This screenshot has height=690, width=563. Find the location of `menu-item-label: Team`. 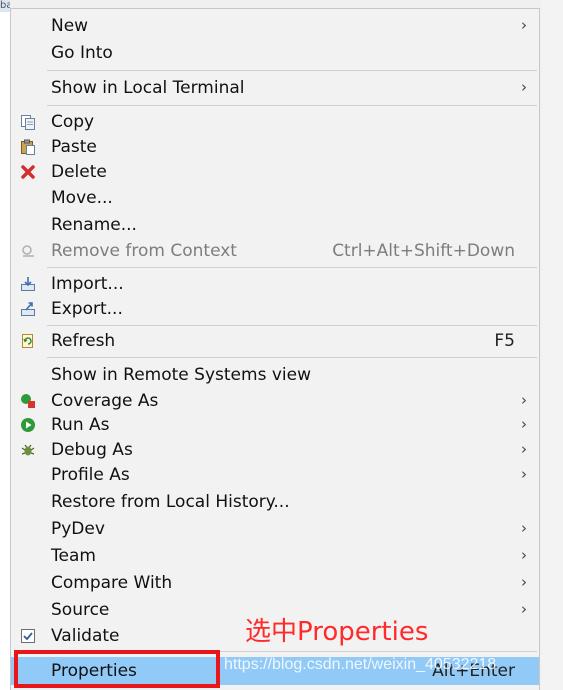

menu-item-label: Team is located at coordinates (73, 556).